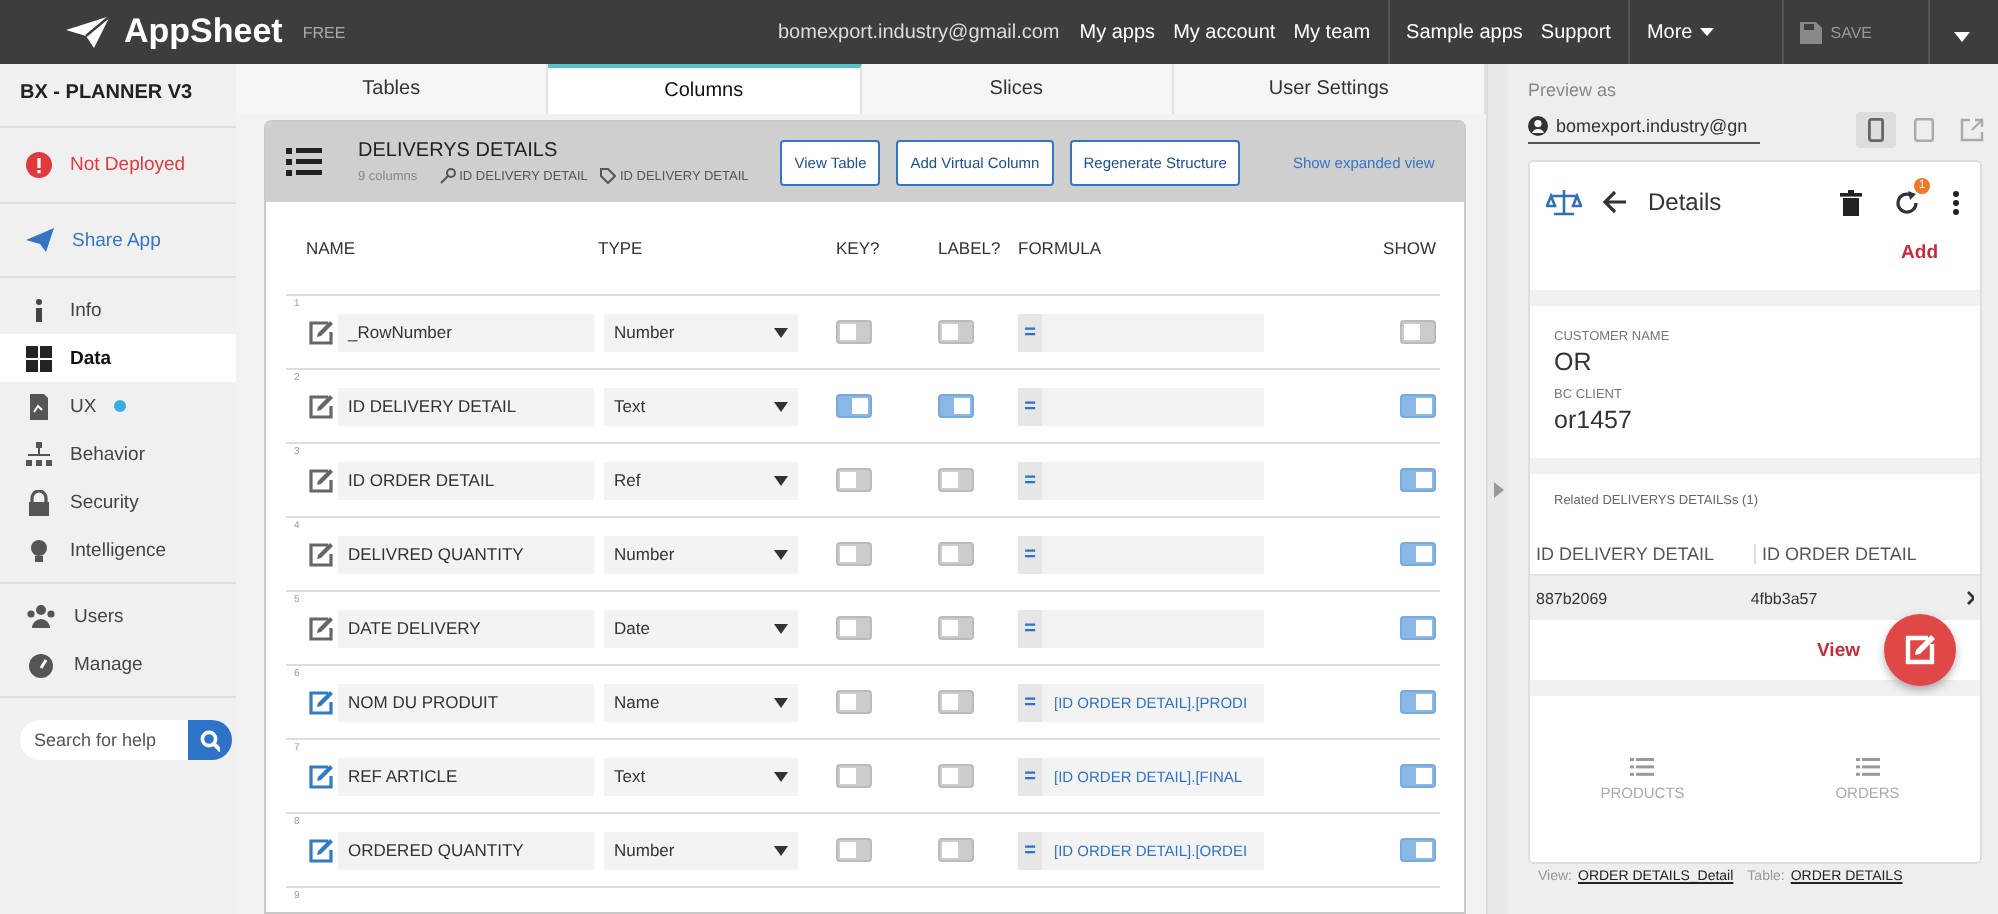  I want to click on save-button: SAVE, so click(1836, 32).